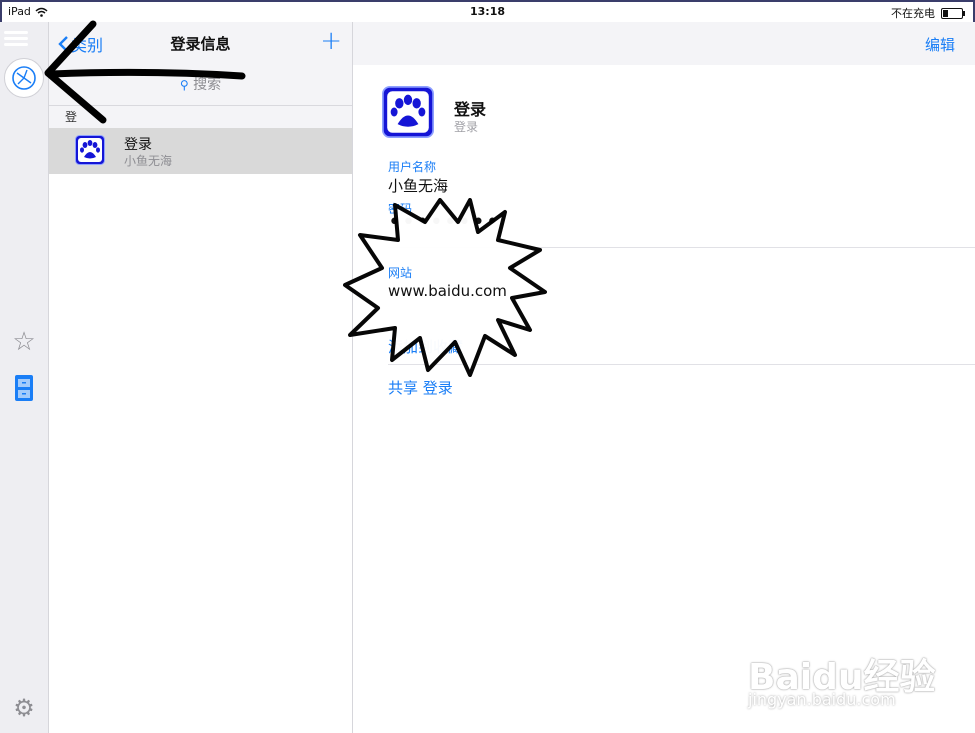  I want to click on menu-lines-icon, so click(16, 38).